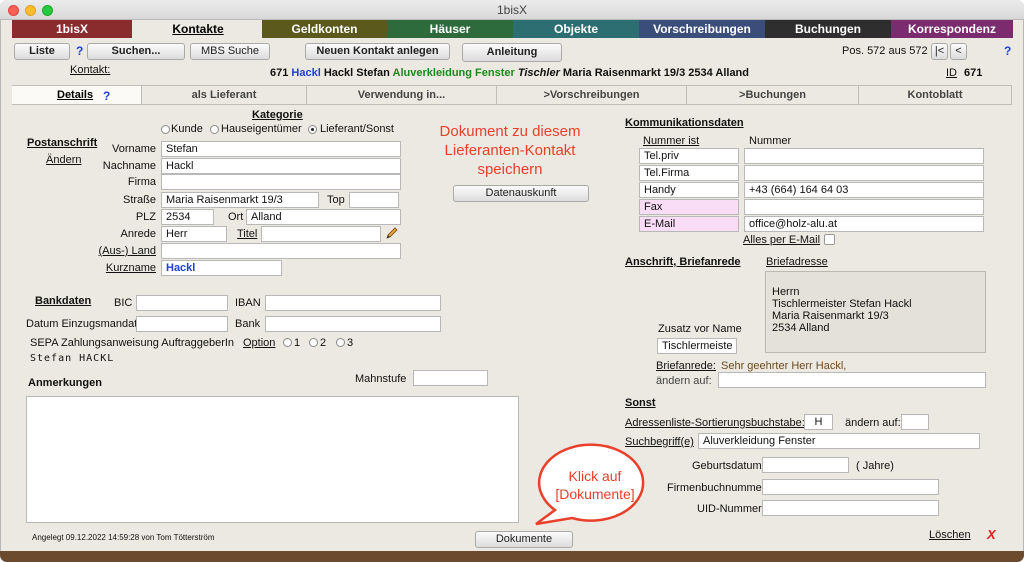  Describe the element at coordinates (224, 95) in the screenshot. I see `sub-tab-1: als Lieferant` at that location.